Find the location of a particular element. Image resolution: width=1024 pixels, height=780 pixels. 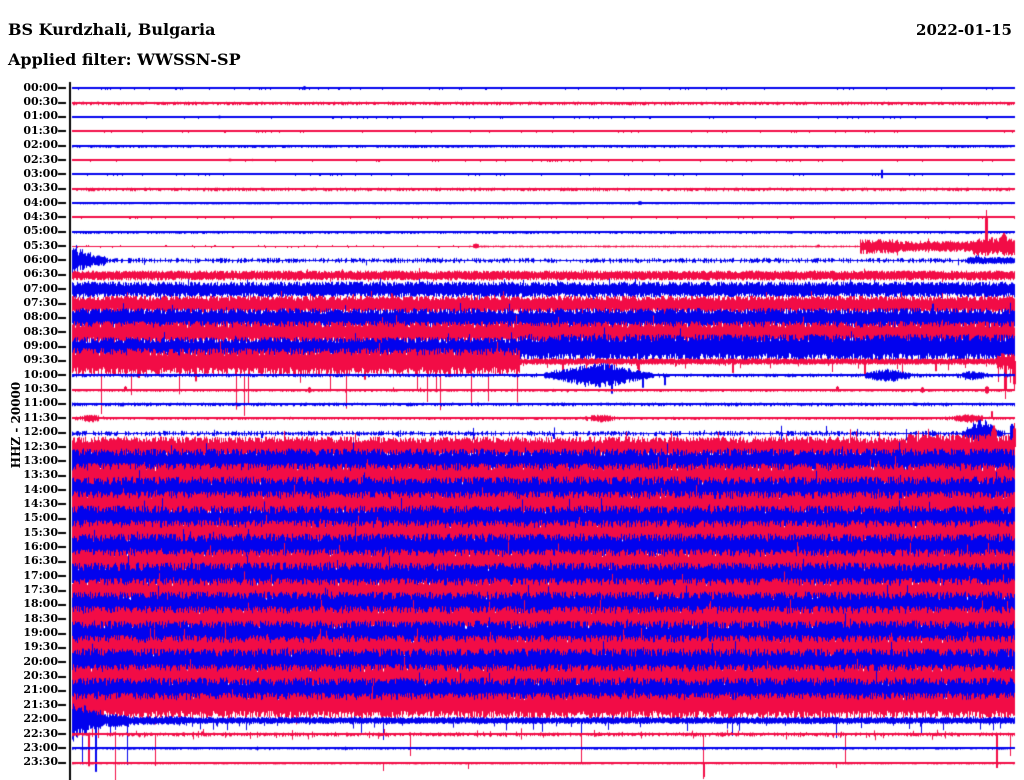

time-label: 19:00 is located at coordinates (40, 633).